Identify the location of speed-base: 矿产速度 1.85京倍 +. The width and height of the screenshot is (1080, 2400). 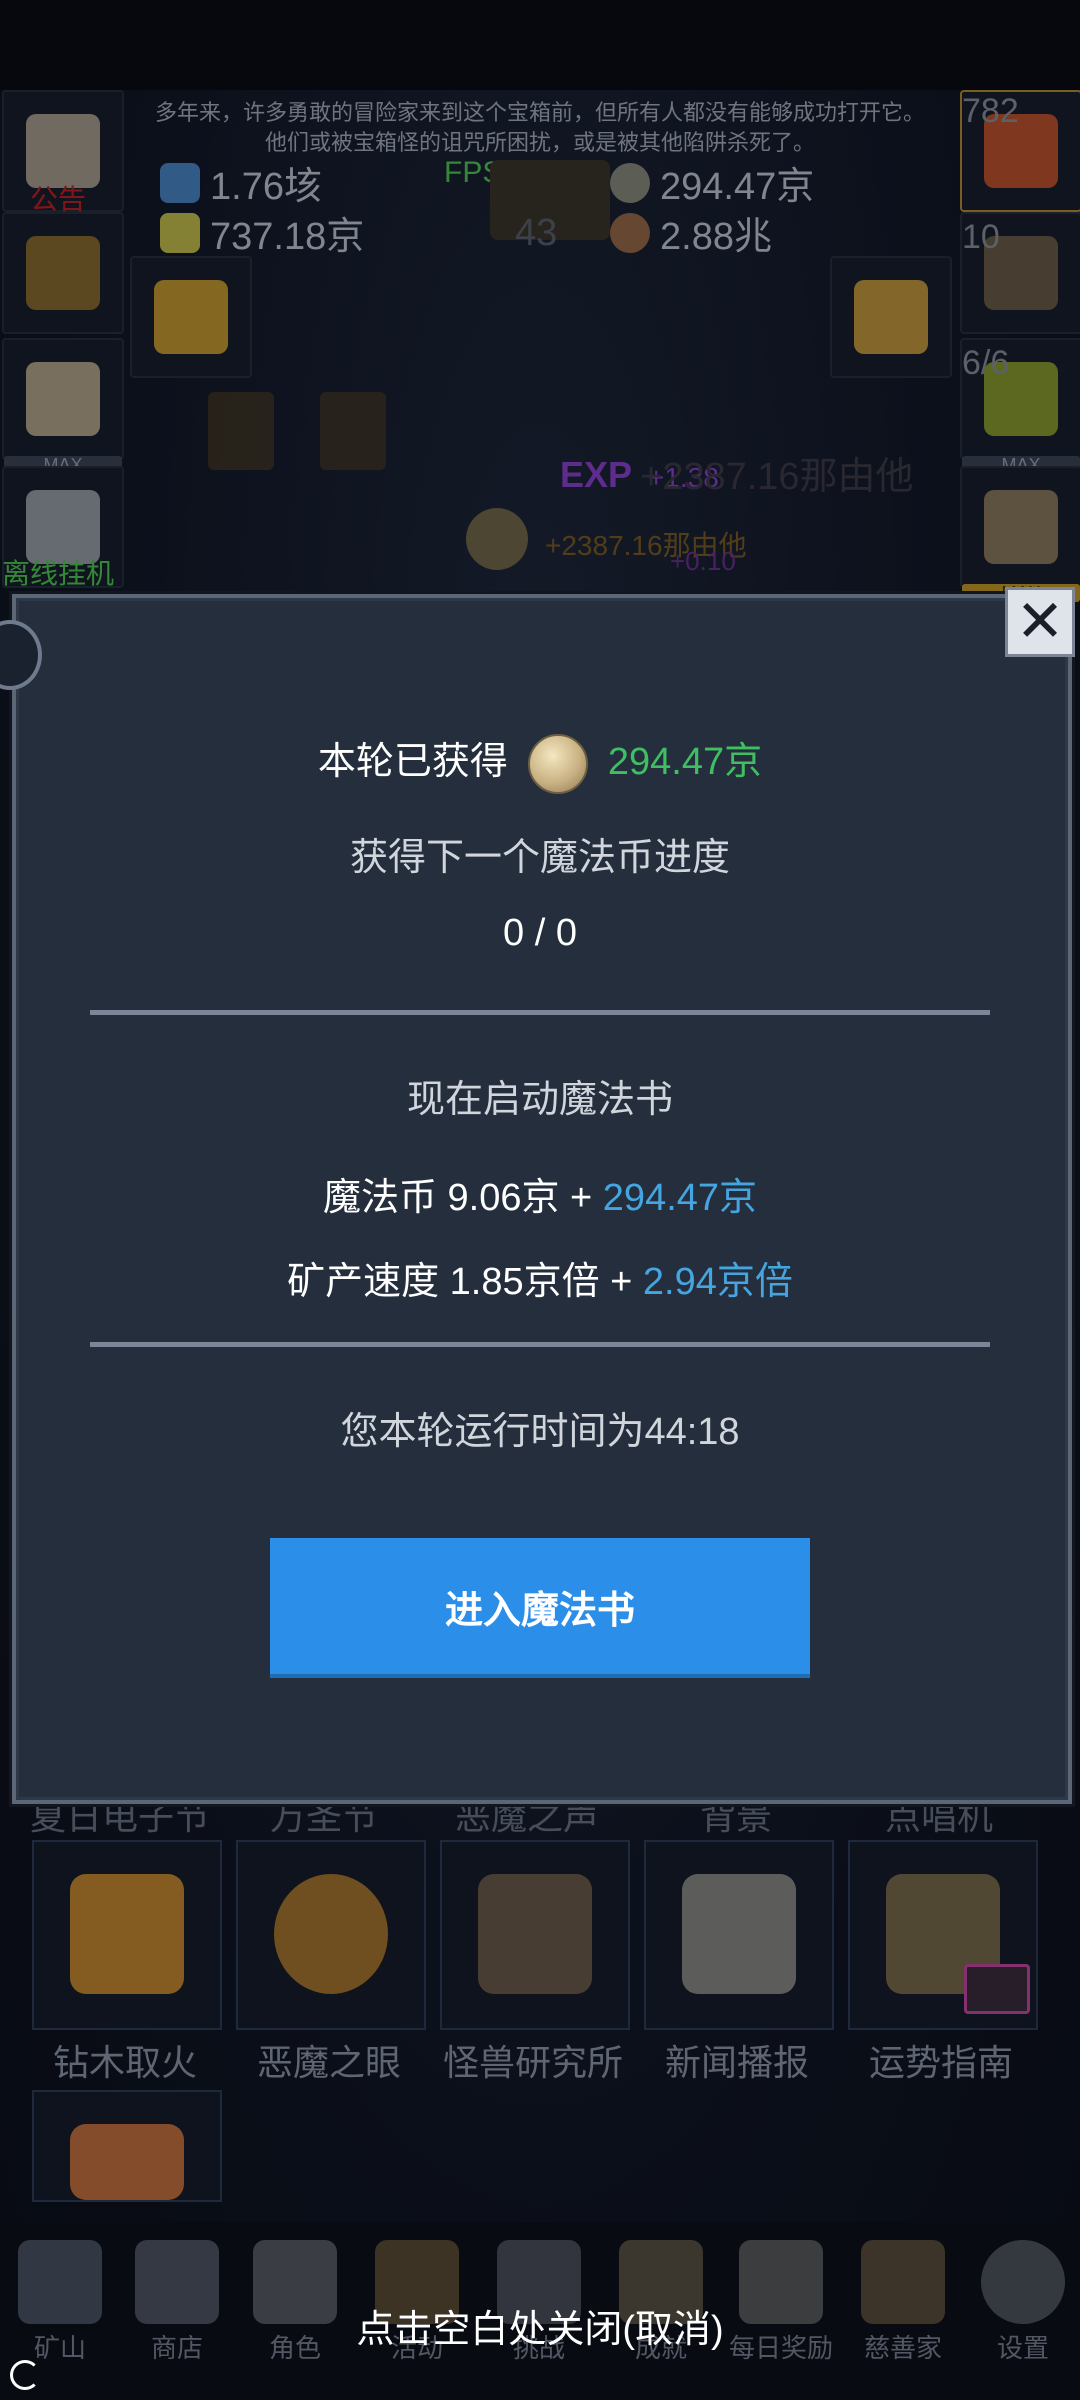
(465, 1282).